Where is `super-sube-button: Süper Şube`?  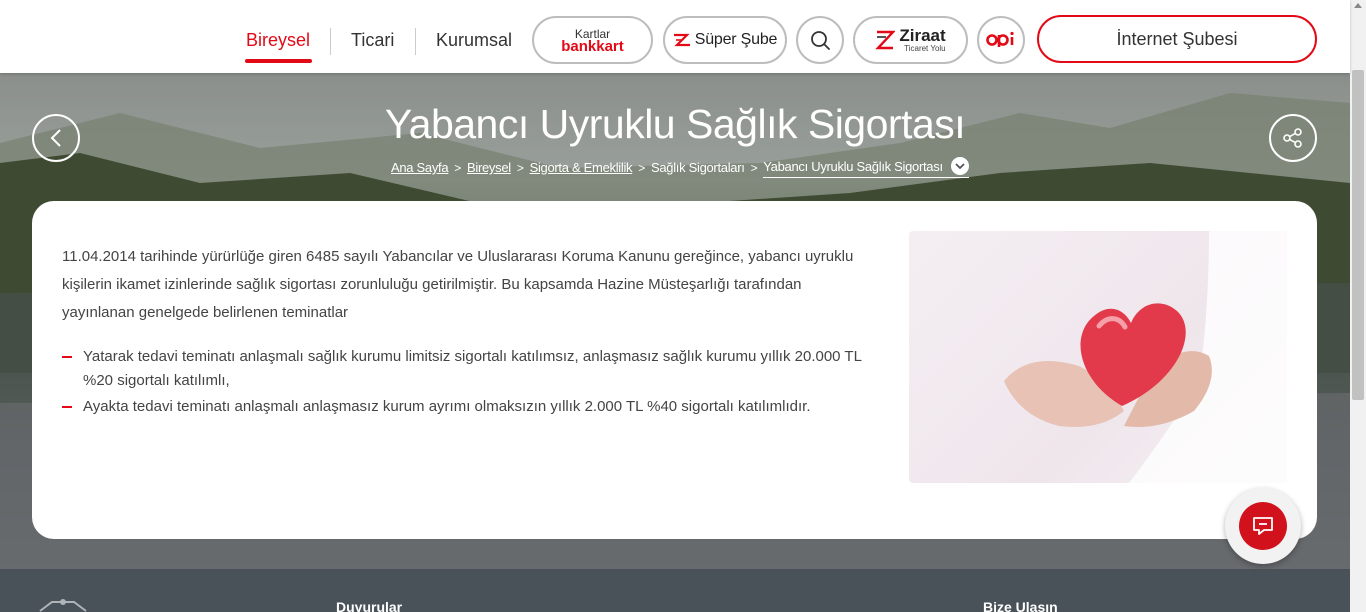 super-sube-button: Süper Şube is located at coordinates (725, 40).